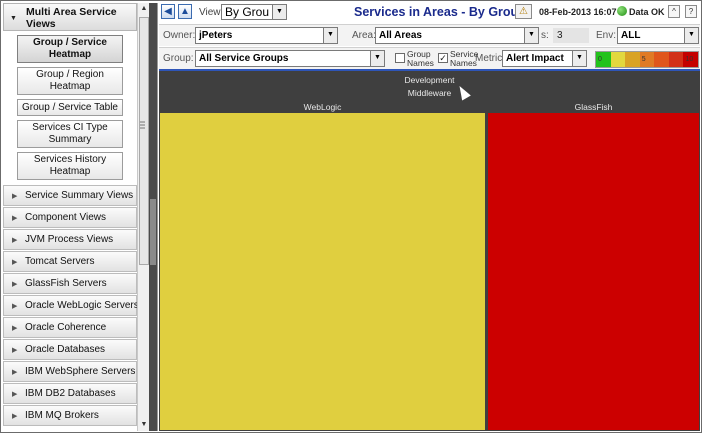 This screenshot has height=433, width=702. What do you see at coordinates (70, 49) in the screenshot?
I see `nav-group-service-heatmap: Group / Service Heatmap` at bounding box center [70, 49].